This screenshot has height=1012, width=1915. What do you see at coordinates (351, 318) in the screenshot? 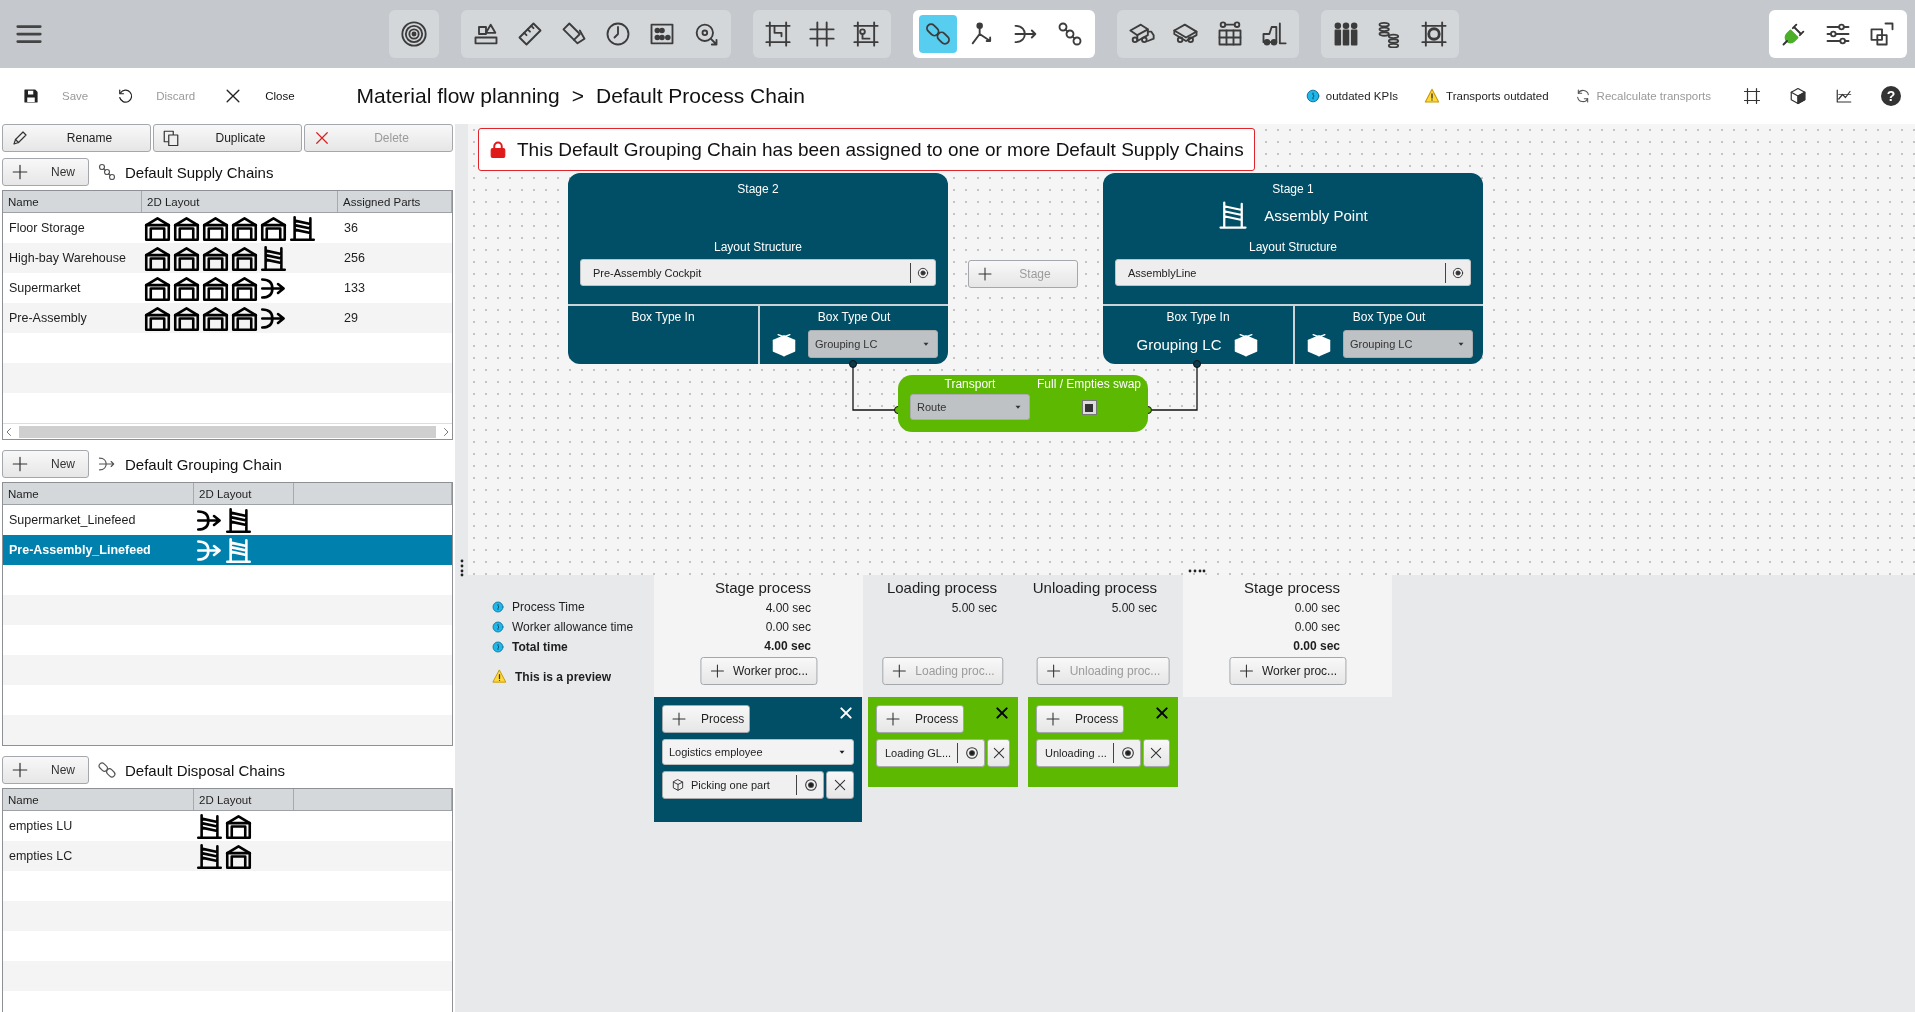
I see `table-cell-text: 29` at bounding box center [351, 318].